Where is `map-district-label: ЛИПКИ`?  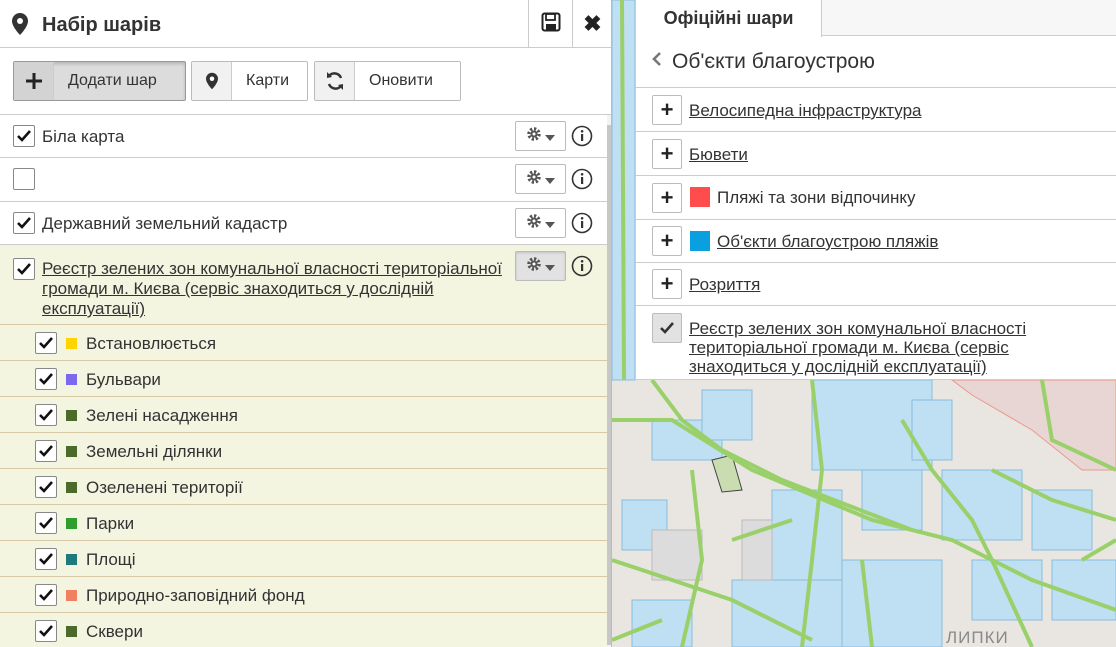
map-district-label: ЛИПКИ is located at coordinates (977, 637).